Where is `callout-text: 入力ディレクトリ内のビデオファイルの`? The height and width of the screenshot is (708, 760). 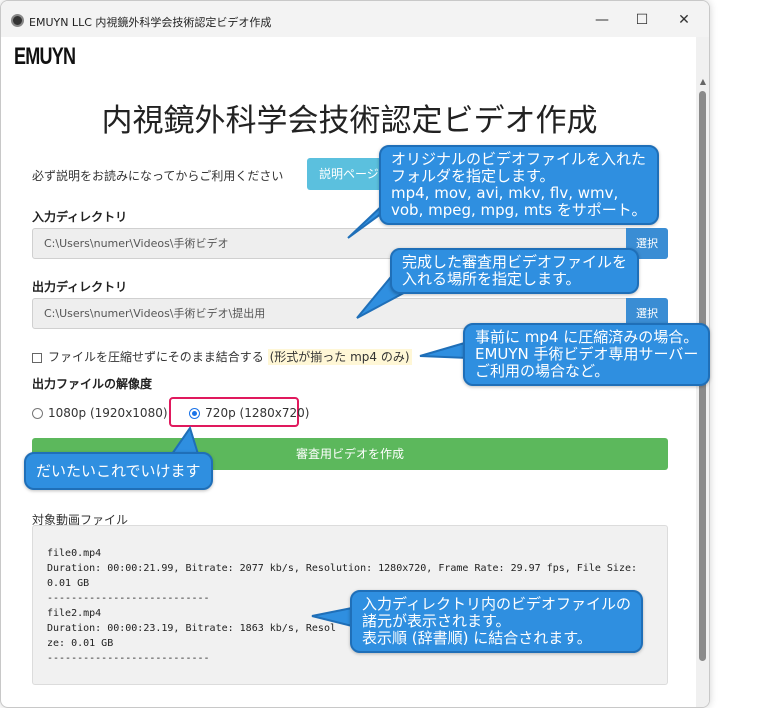 callout-text: 入力ディレクトリ内のビデオファイルの is located at coordinates (496, 604).